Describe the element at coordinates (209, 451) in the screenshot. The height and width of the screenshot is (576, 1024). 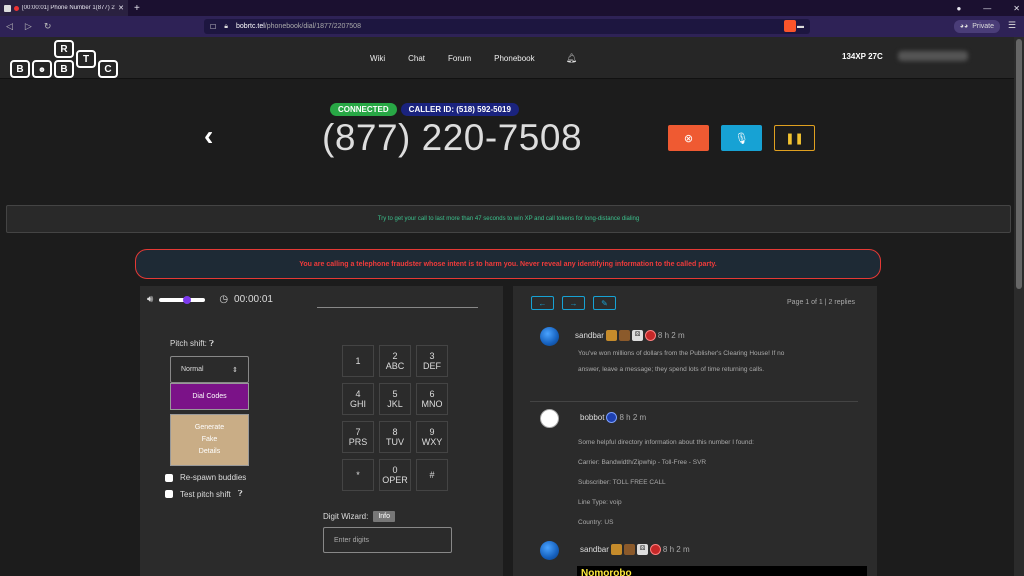
I see `generate-fake-line: Details` at that location.